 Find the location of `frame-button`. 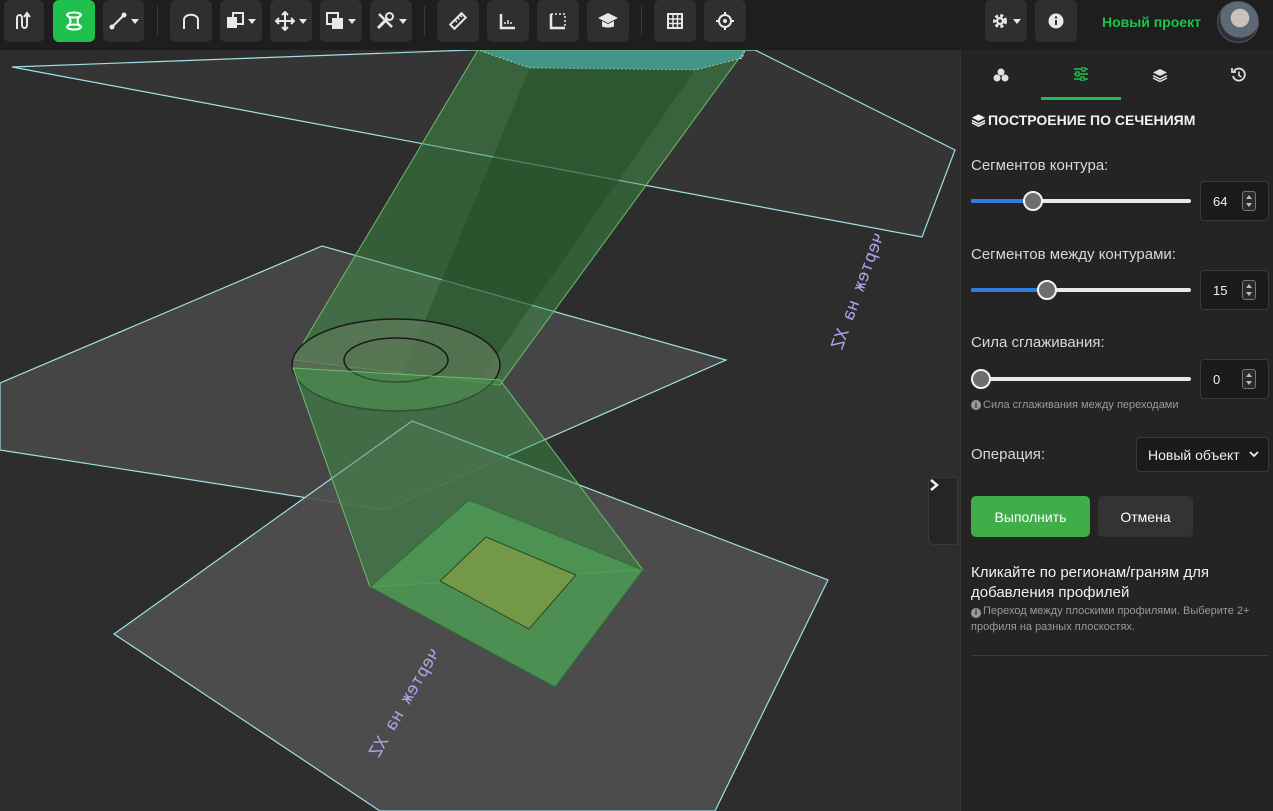

frame-button is located at coordinates (558, 21).